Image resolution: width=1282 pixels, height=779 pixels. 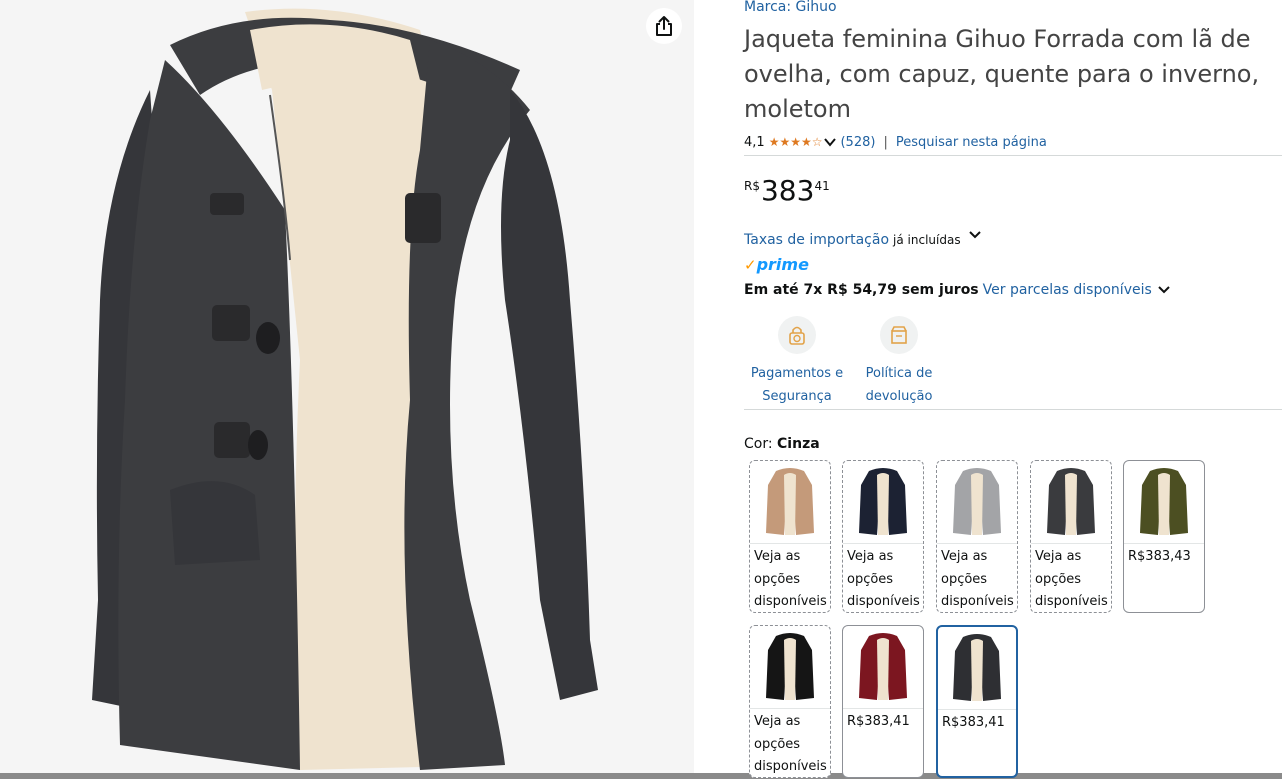 What do you see at coordinates (641, 776) in the screenshot?
I see `bottom-divider` at bounding box center [641, 776].